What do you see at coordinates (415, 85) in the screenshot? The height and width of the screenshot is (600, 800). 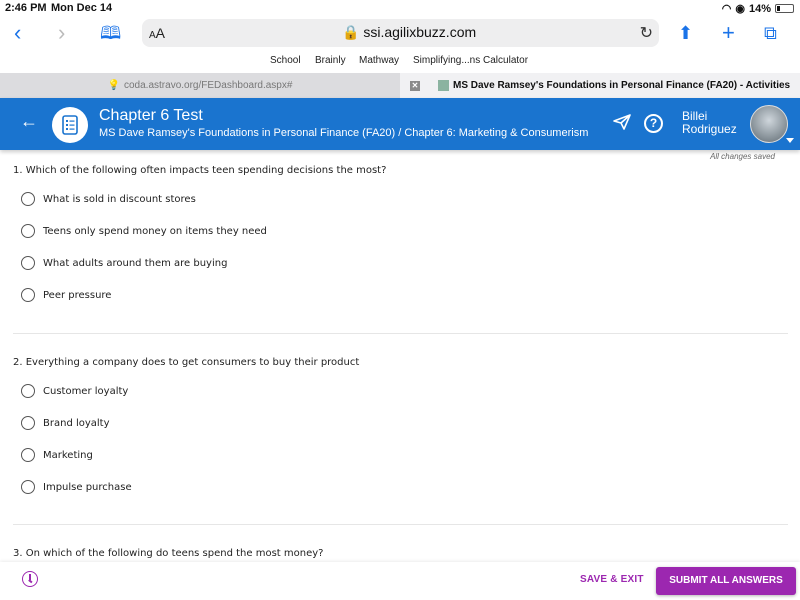 I see `close-tab-icon: ✕` at bounding box center [415, 85].